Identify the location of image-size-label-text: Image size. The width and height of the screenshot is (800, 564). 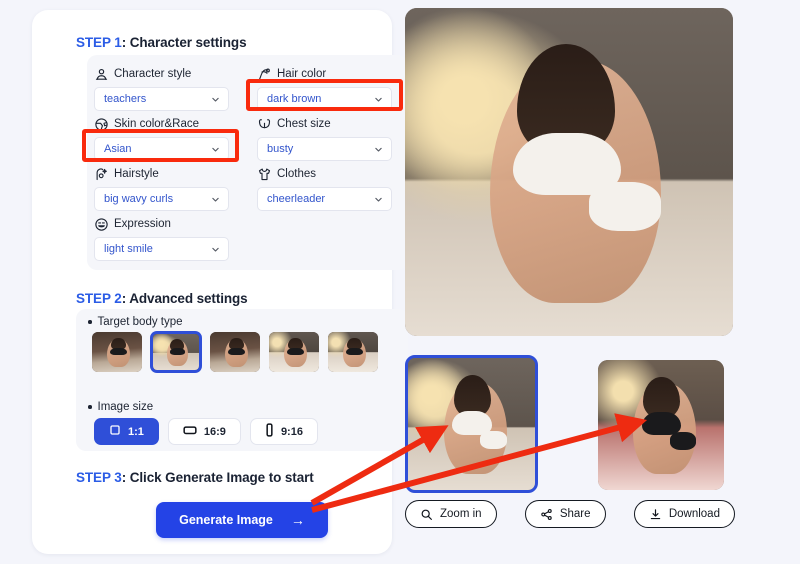
(125, 407).